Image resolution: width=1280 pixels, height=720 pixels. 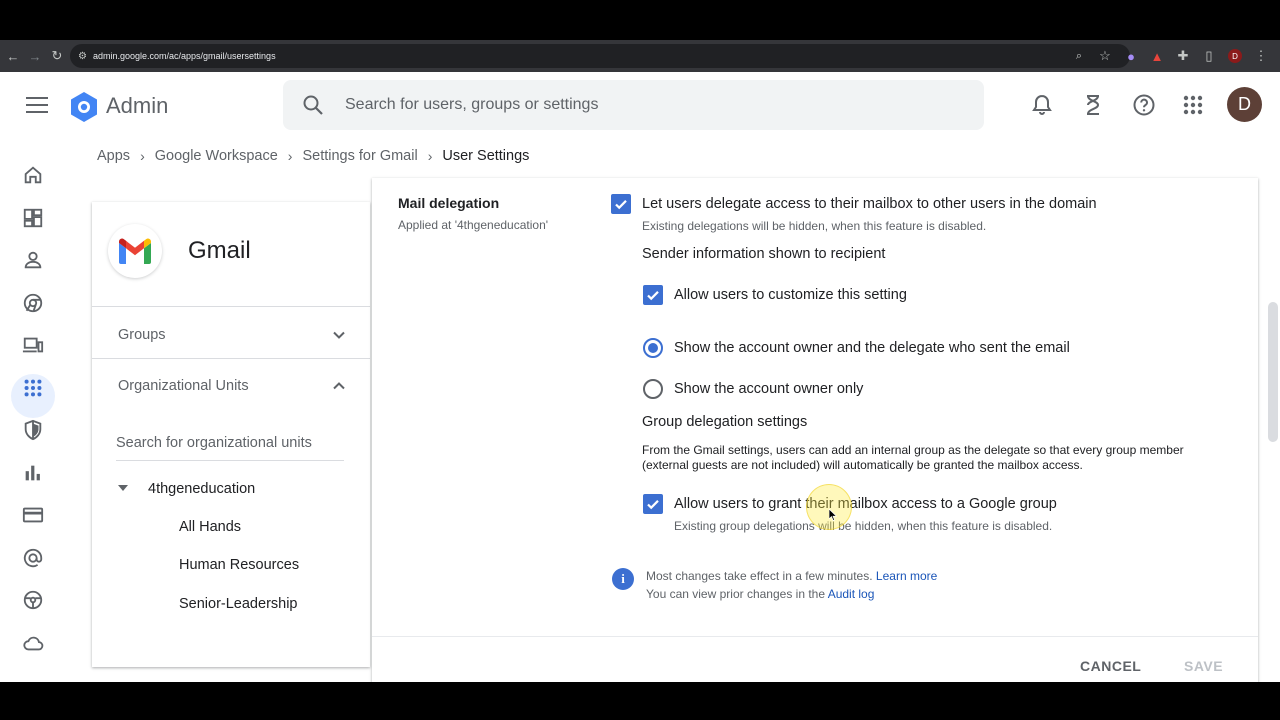 What do you see at coordinates (449, 203) in the screenshot?
I see `setting-title: Mail delegation` at bounding box center [449, 203].